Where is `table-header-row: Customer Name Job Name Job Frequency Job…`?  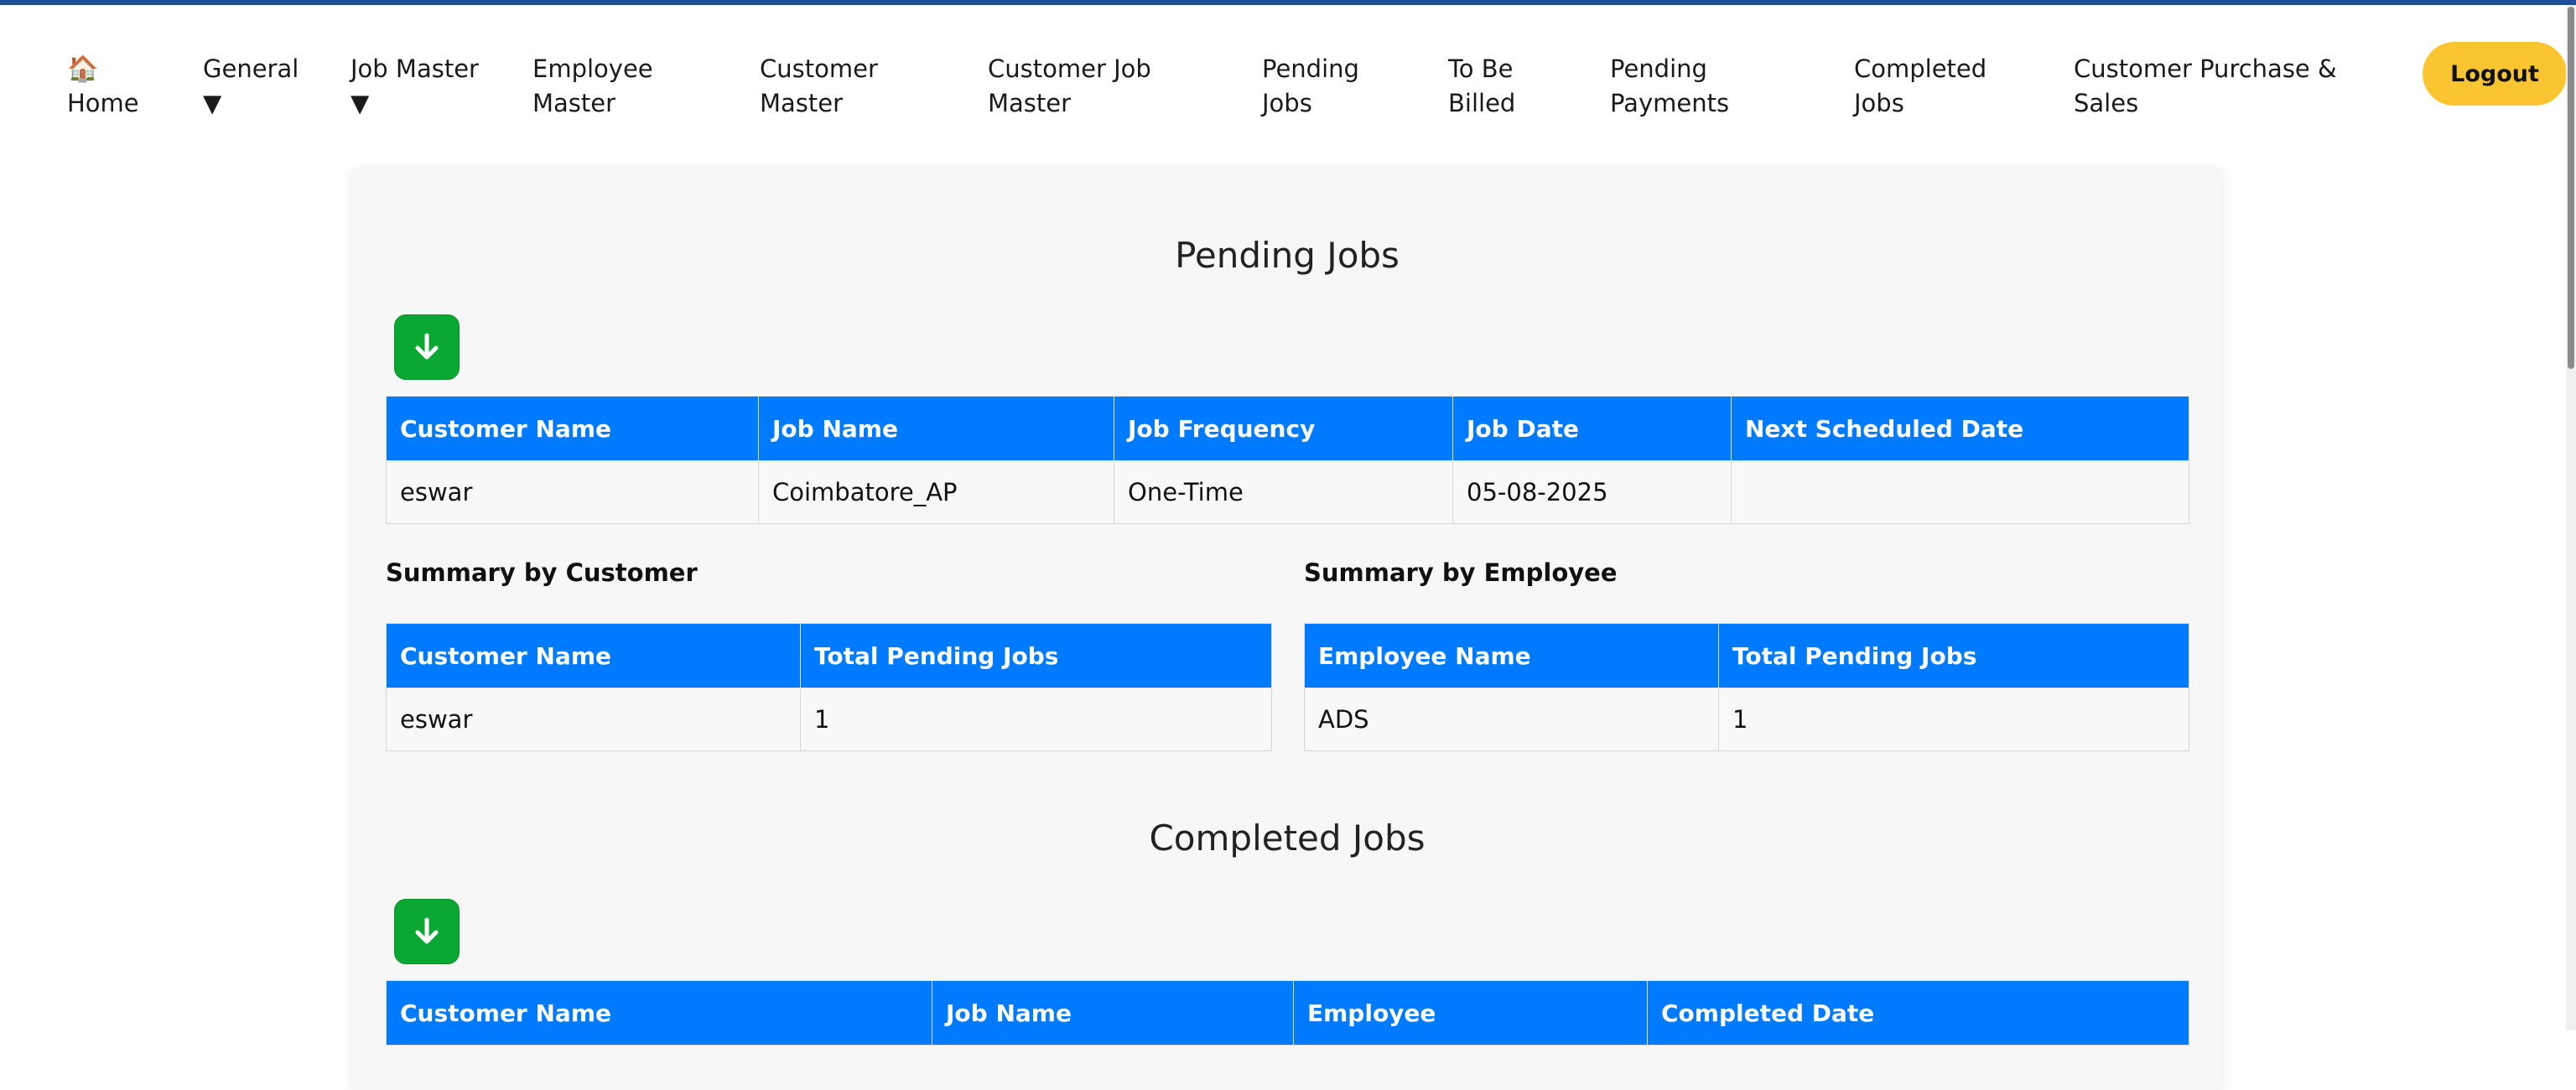 table-header-row: Customer Name Job Name Job Frequency Job… is located at coordinates (1287, 428).